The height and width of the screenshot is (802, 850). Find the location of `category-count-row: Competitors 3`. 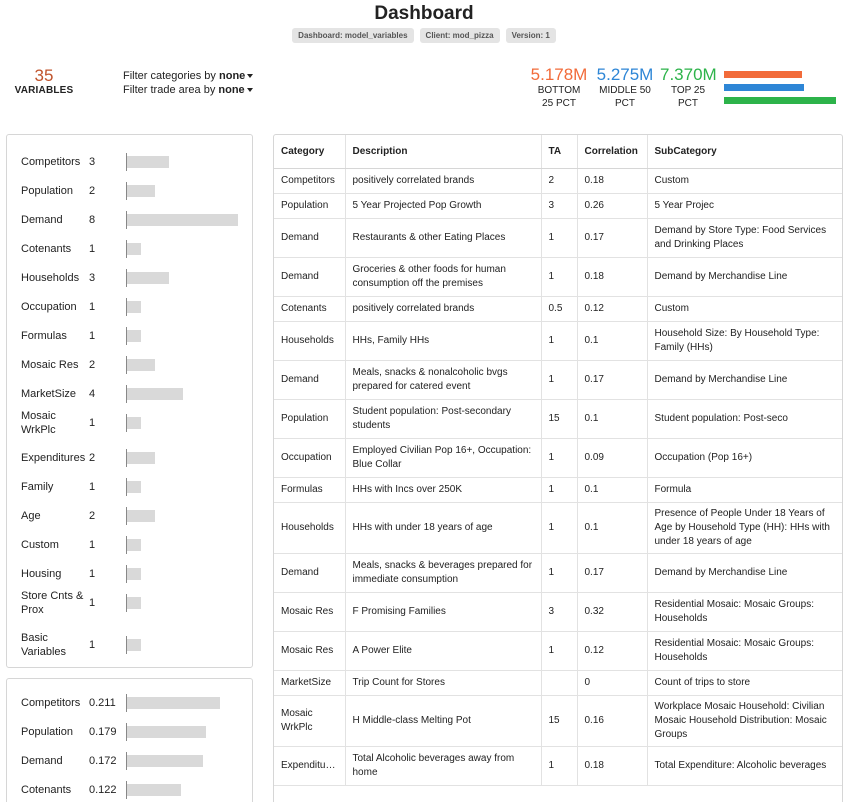

category-count-row: Competitors 3 is located at coordinates (95, 162).